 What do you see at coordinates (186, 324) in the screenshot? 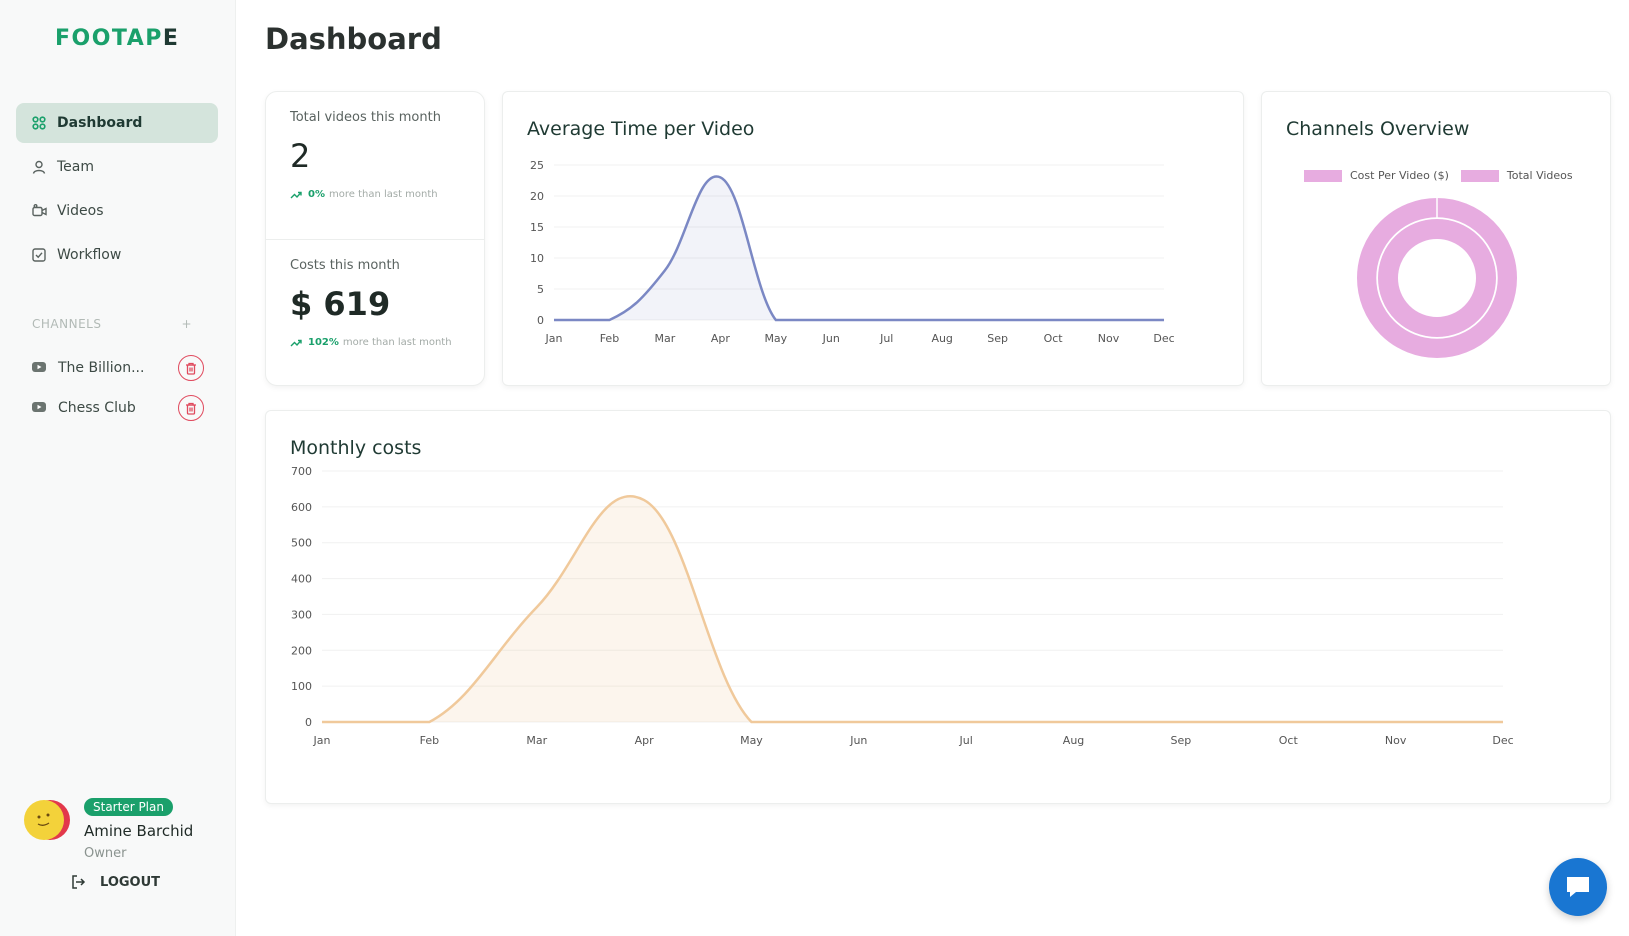
I see `add-channel-button: +` at bounding box center [186, 324].